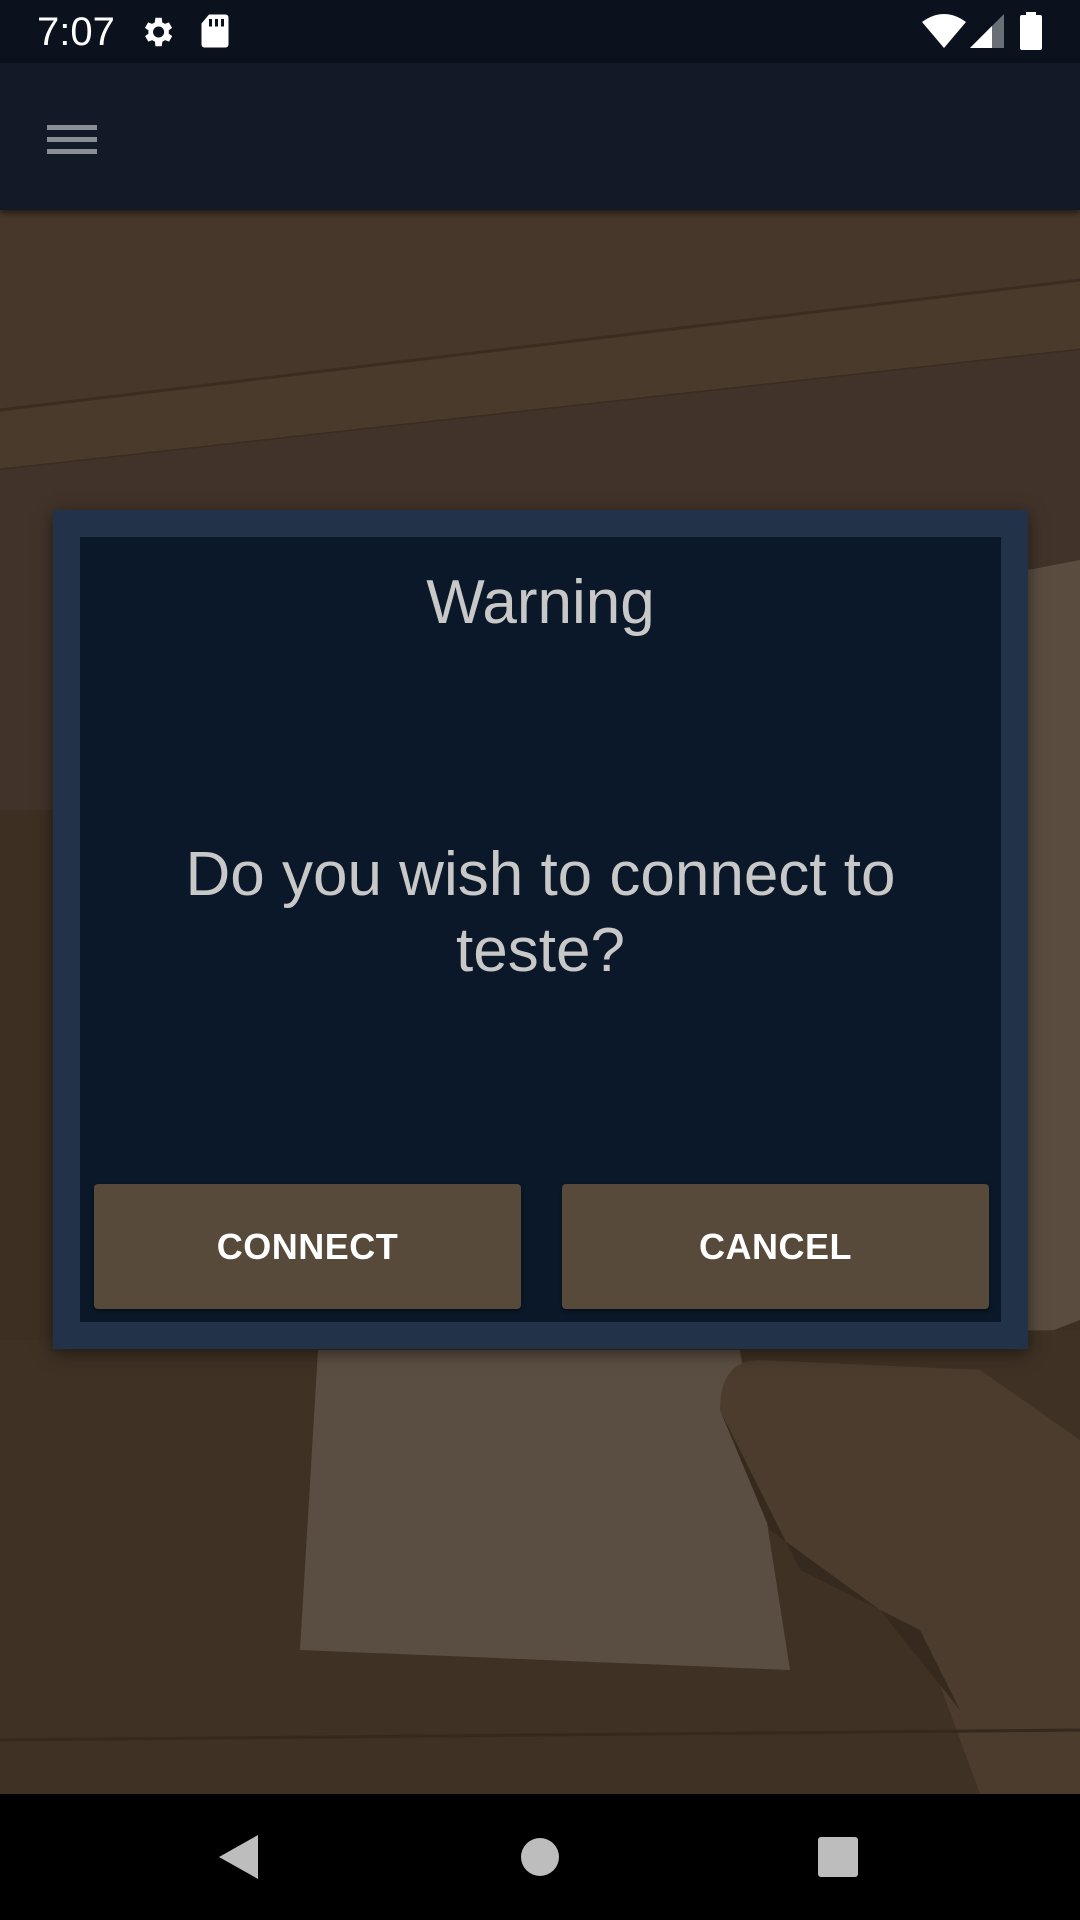 This screenshot has height=1920, width=1080. Describe the element at coordinates (540, 602) in the screenshot. I see `dialog-title: Warning` at that location.